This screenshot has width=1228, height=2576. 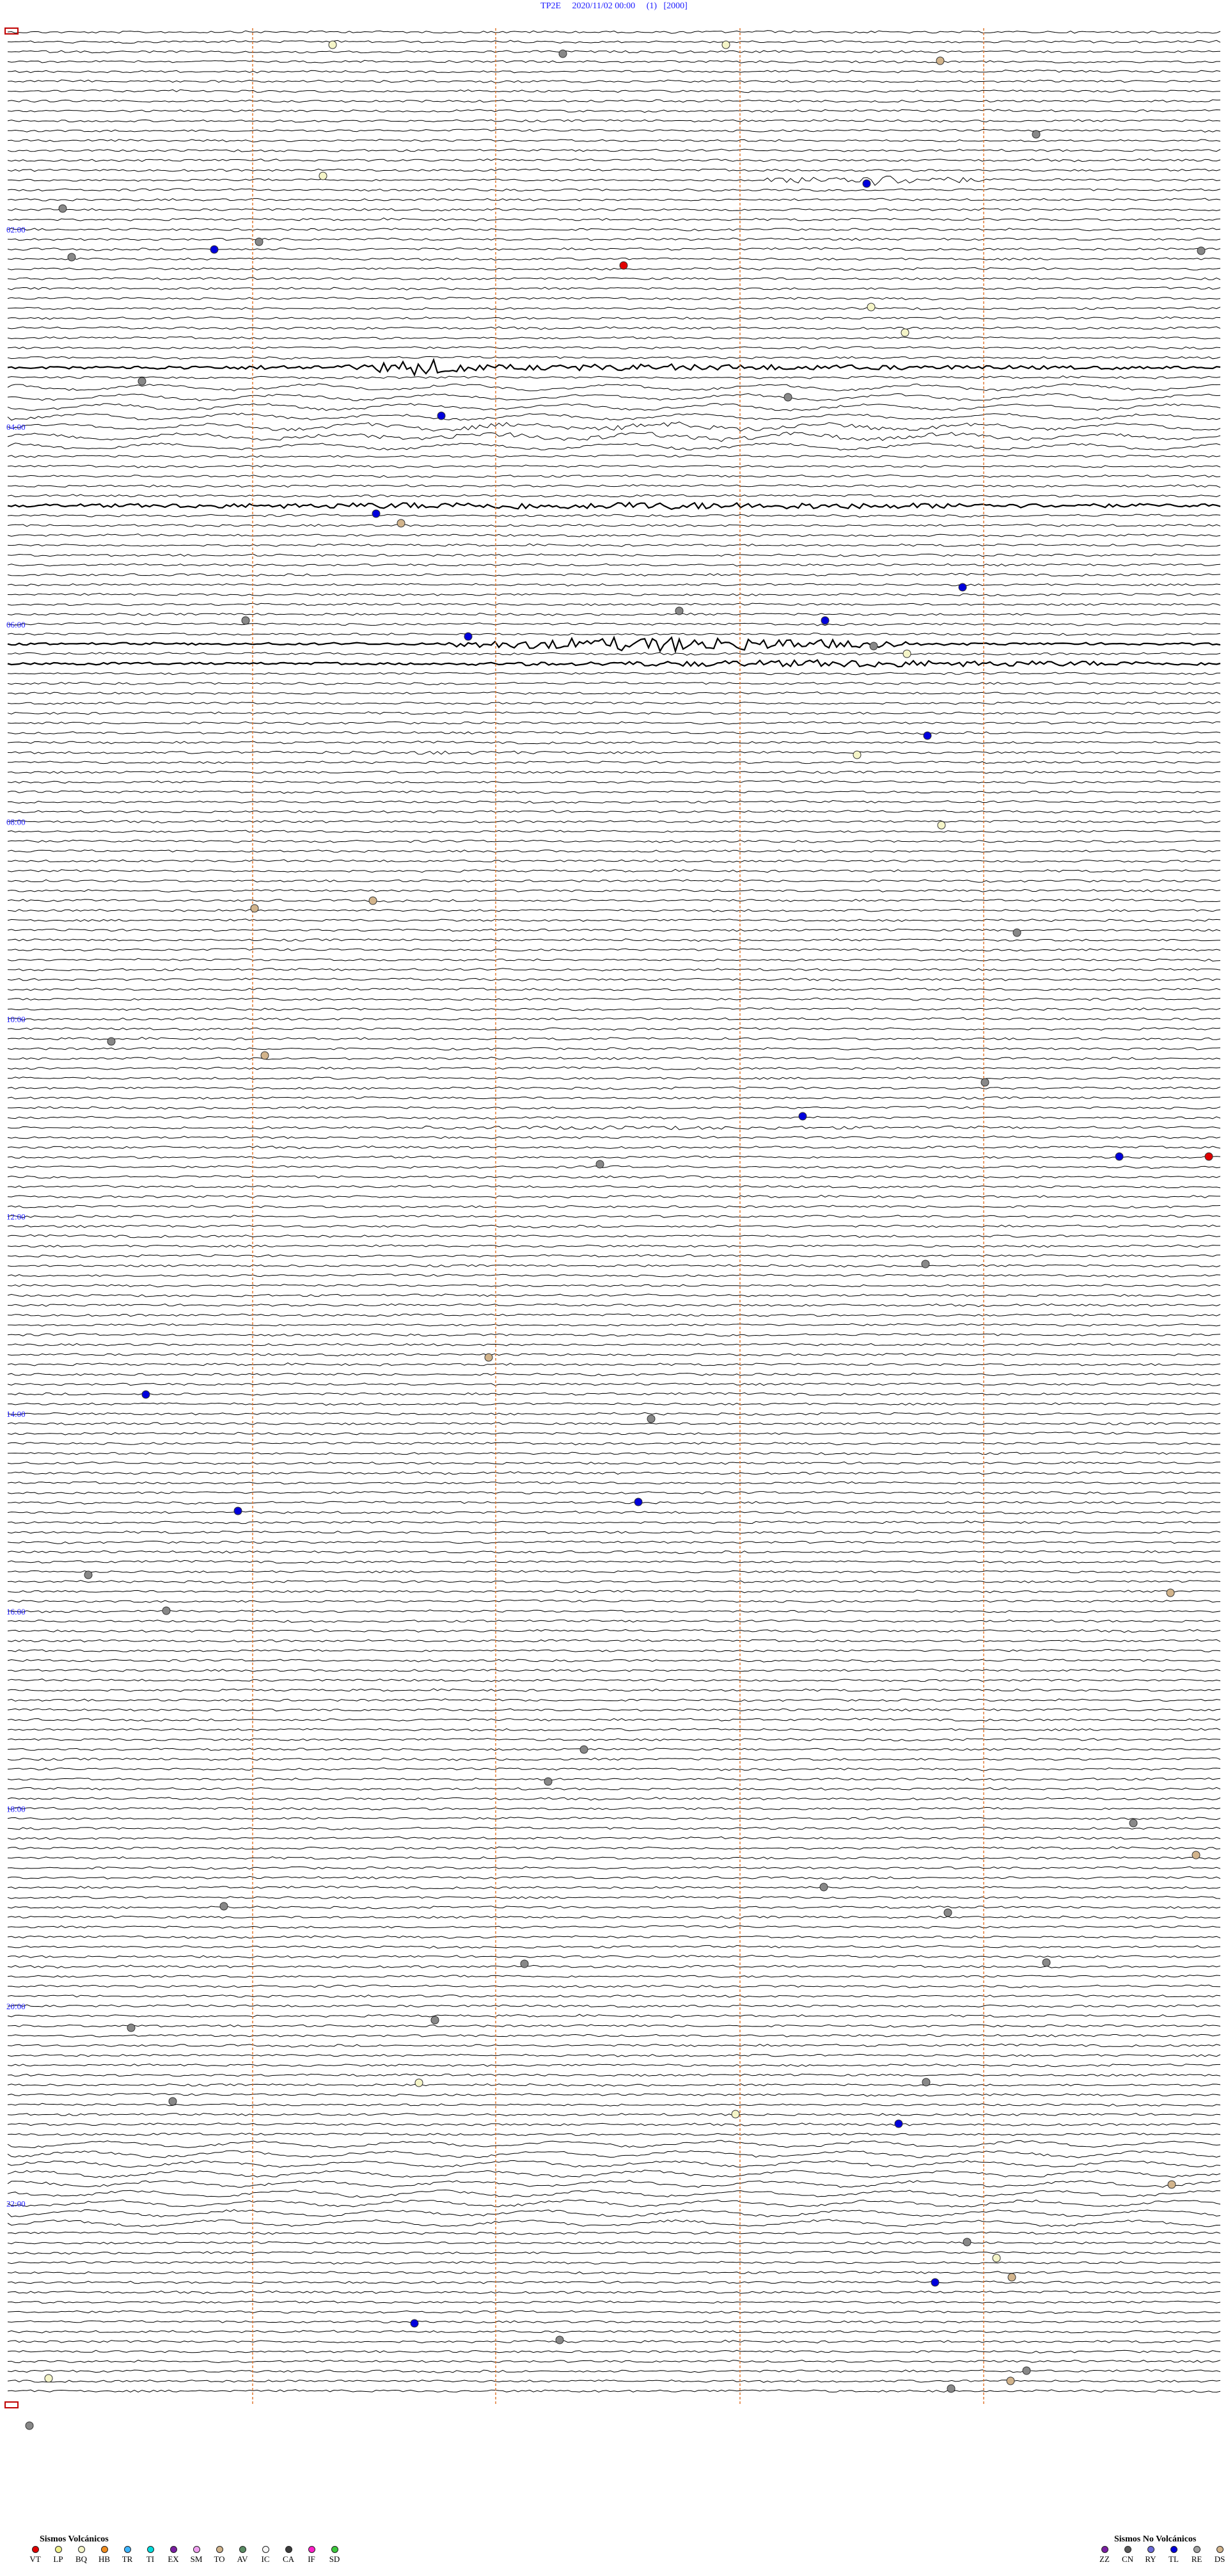 What do you see at coordinates (16, 2006) in the screenshot?
I see `hour-label: 20:00` at bounding box center [16, 2006].